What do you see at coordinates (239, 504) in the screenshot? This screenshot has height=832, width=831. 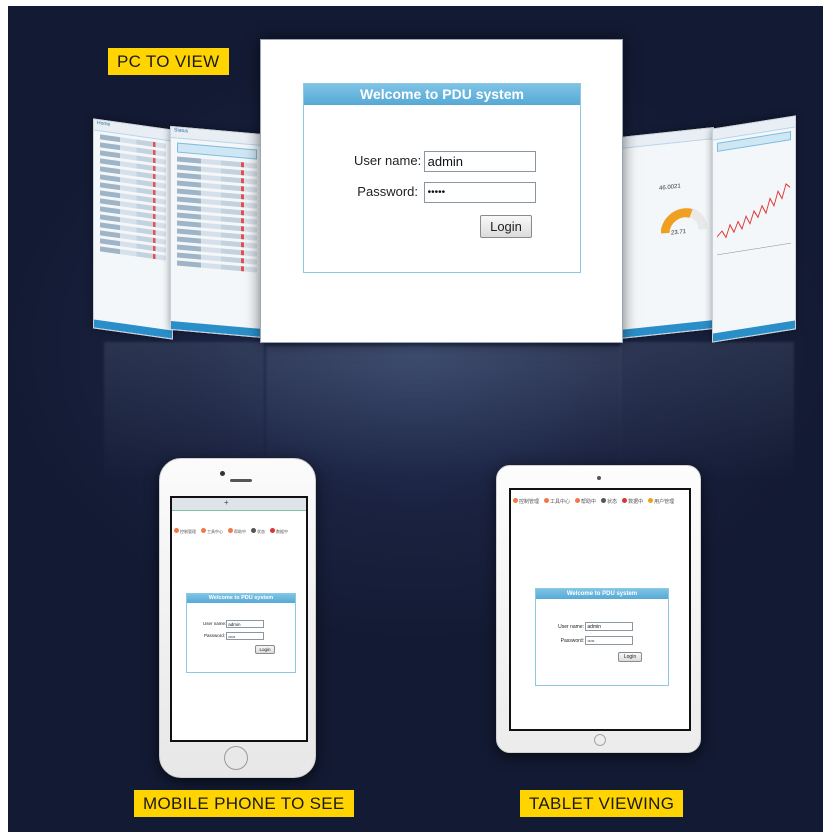 I see `phone-browser-tabs: +` at bounding box center [239, 504].